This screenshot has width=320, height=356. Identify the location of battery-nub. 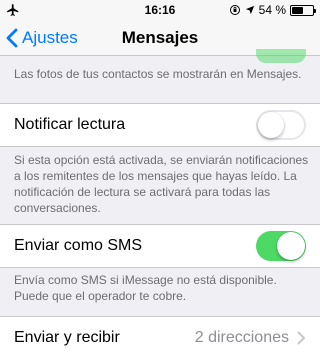
(315, 10).